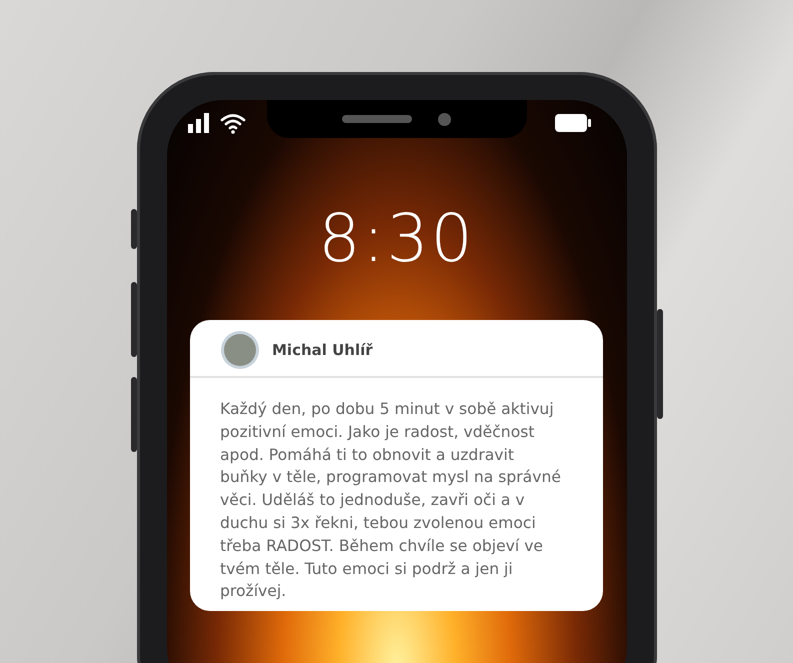 The width and height of the screenshot is (793, 663). Describe the element at coordinates (390, 500) in the screenshot. I see `notification-message: Každý den, po dobu 5 minut v sobě aktivuj pozitivní emoci. Jako je radost, vděčnost apod. Pomáhá ti to obnovit a uzdravit buňky v těle, programovat mysl na správné věci. Uděláš to jednoduše, zavři oči a v duchu si 3x řekni, tebou zvolenou emoci třeba RADOST. Během chvíle se objeví ve tvém těle. Tuto emoci si podrž a jen ji prožívej.` at that location.